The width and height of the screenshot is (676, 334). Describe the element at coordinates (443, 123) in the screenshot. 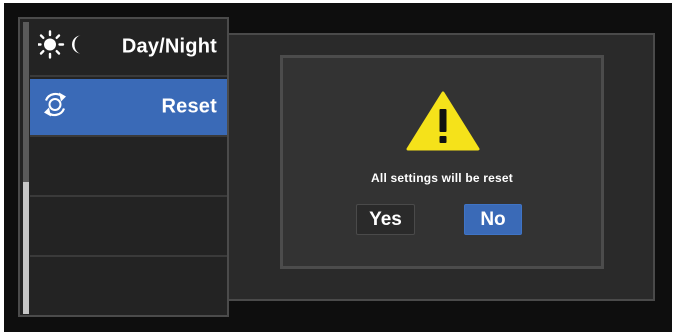

I see `warning-icon` at that location.